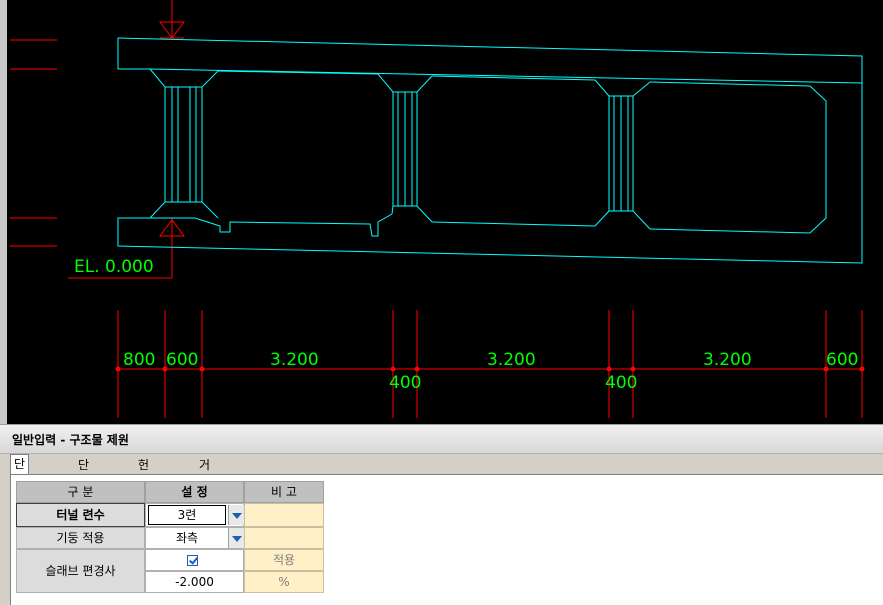 The width and height of the screenshot is (883, 605). What do you see at coordinates (284, 492) in the screenshot?
I see `header-remark: 비 고` at bounding box center [284, 492].